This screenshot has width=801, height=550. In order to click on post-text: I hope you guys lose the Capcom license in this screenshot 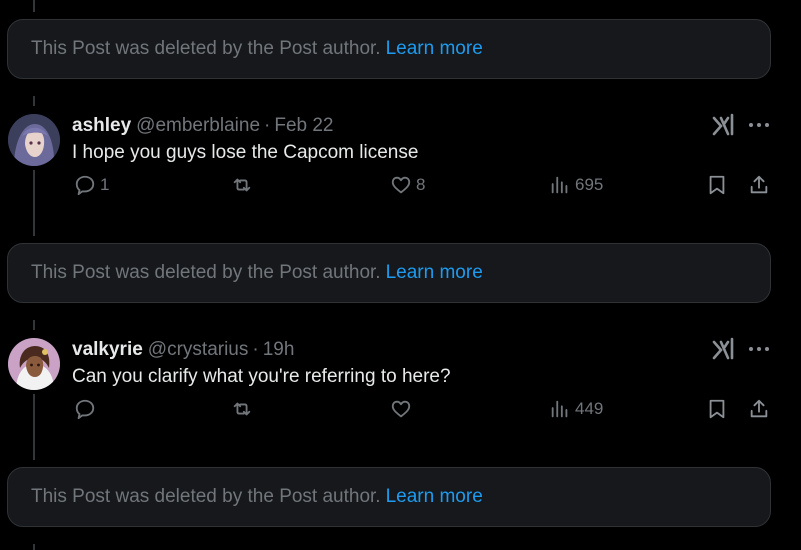, I will do `click(245, 152)`.